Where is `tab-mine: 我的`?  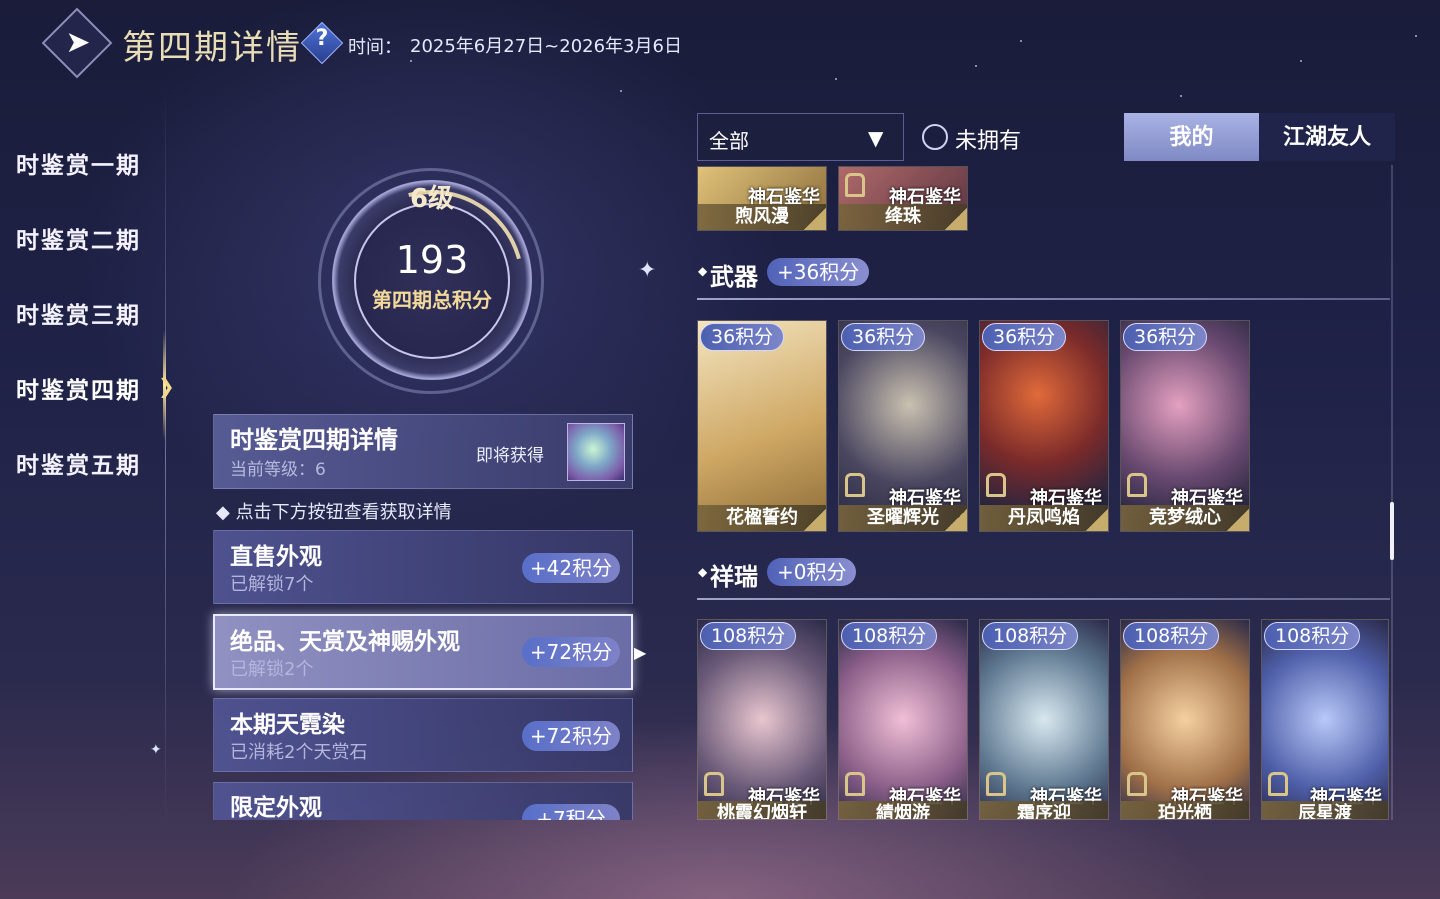 tab-mine: 我的 is located at coordinates (1191, 137).